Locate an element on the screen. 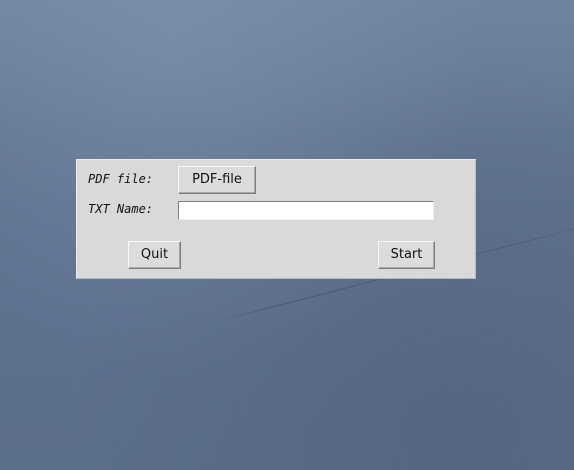  txt-name-input is located at coordinates (306, 210).